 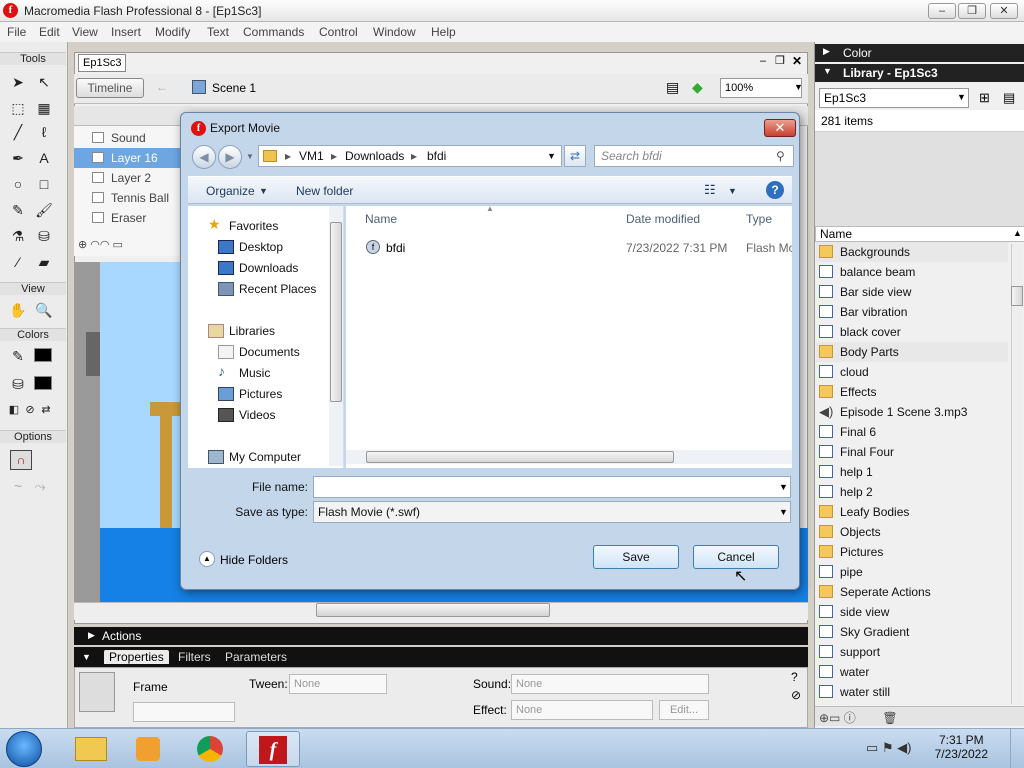 What do you see at coordinates (636, 557) in the screenshot?
I see `save-button: Save` at bounding box center [636, 557].